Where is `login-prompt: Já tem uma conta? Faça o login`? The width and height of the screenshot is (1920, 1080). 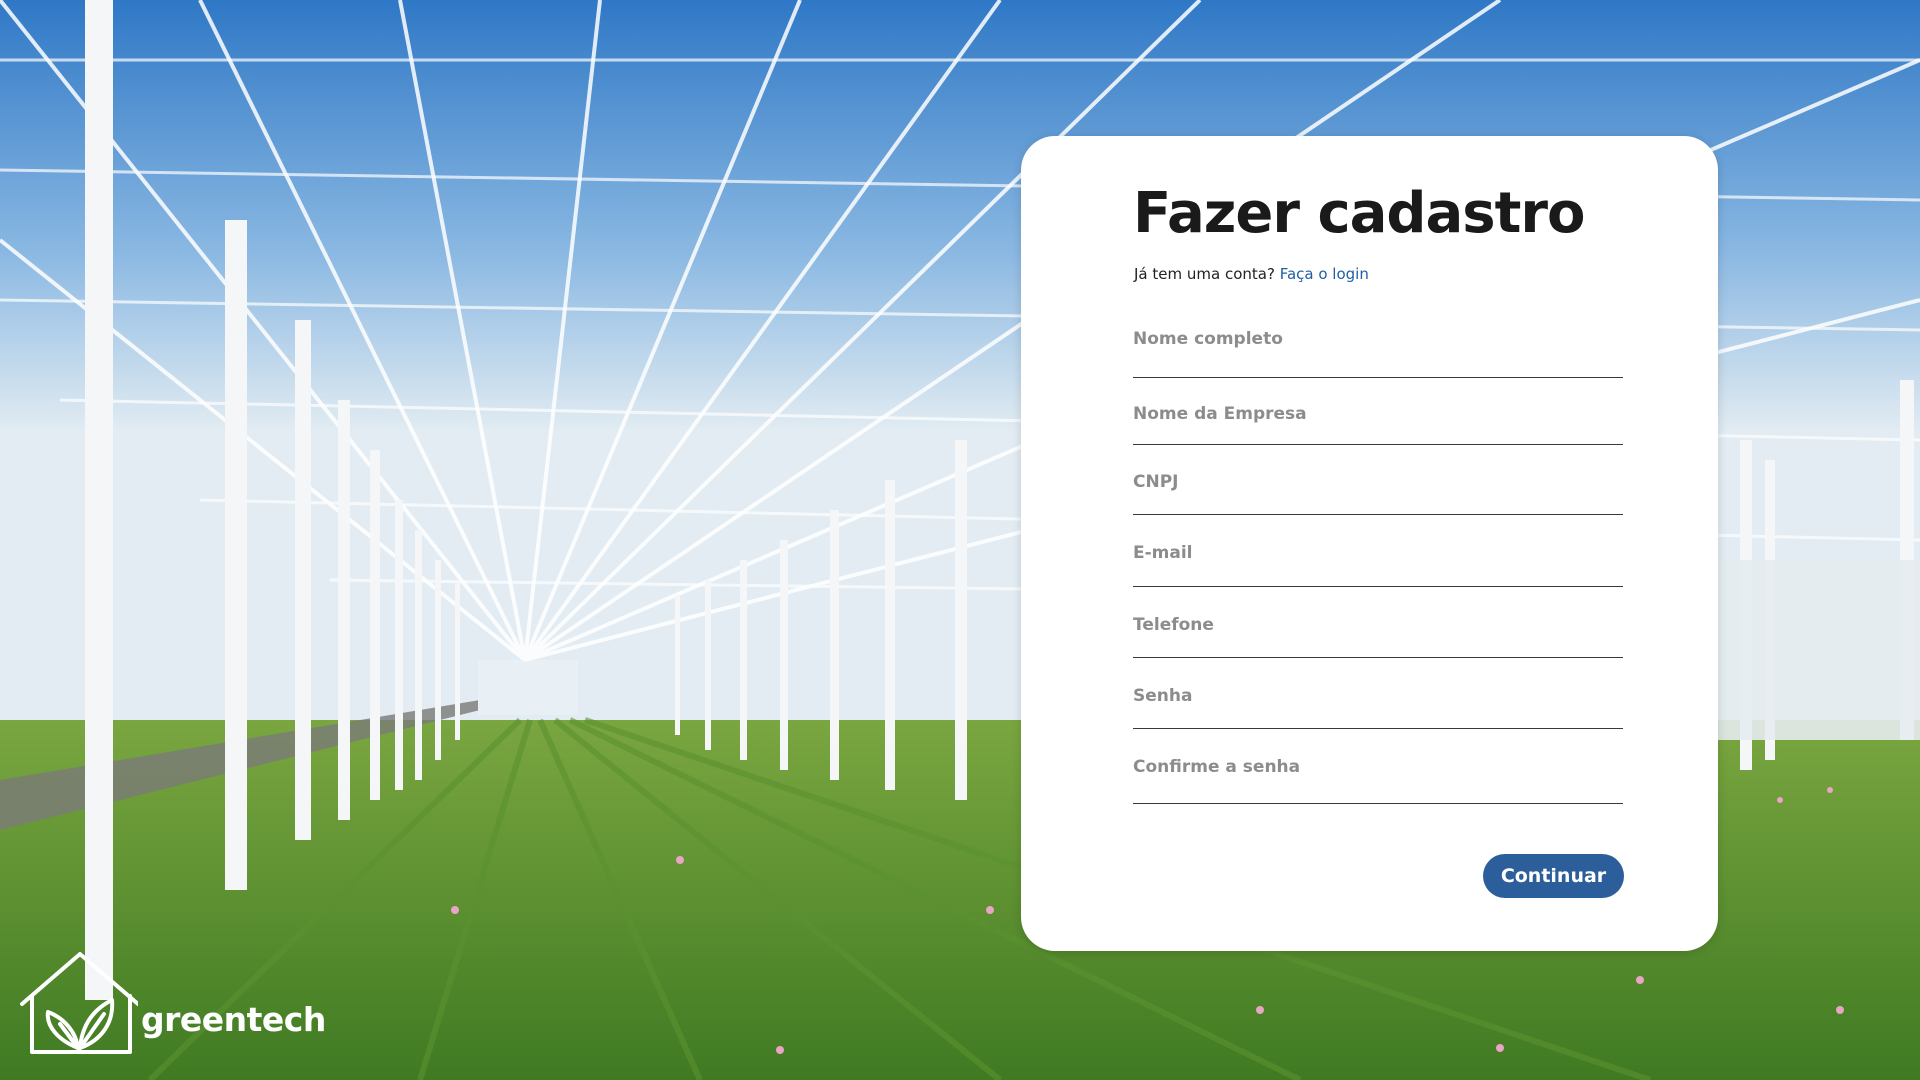
login-prompt: Já tem uma conta? Faça o login is located at coordinates (1251, 274).